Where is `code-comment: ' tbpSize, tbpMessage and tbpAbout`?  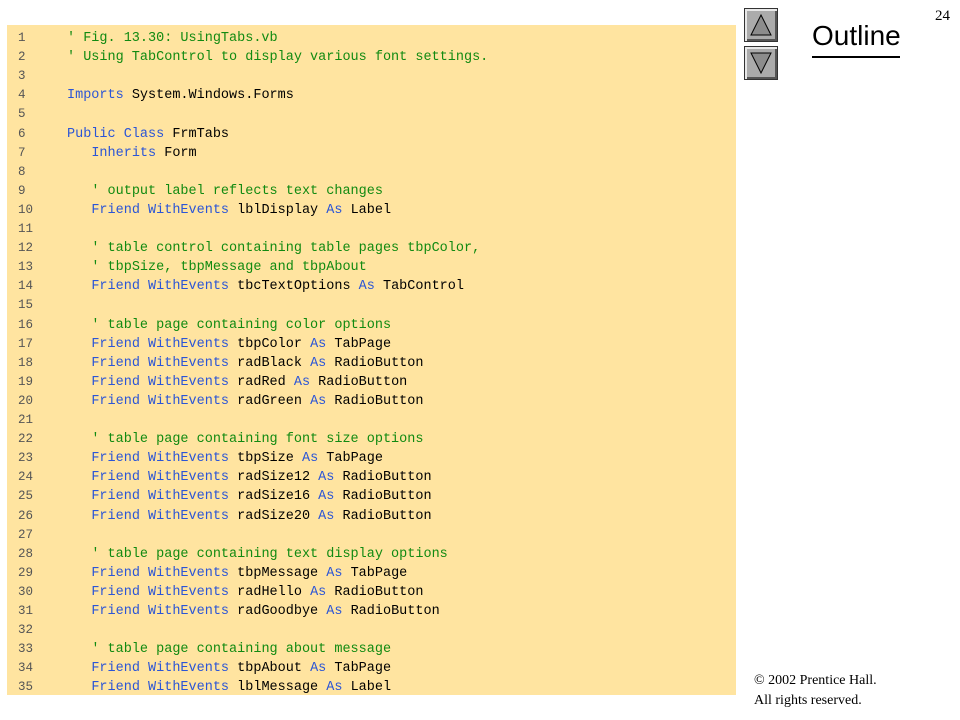
code-comment: ' tbpSize, tbpMessage and tbpAbout is located at coordinates (229, 268).